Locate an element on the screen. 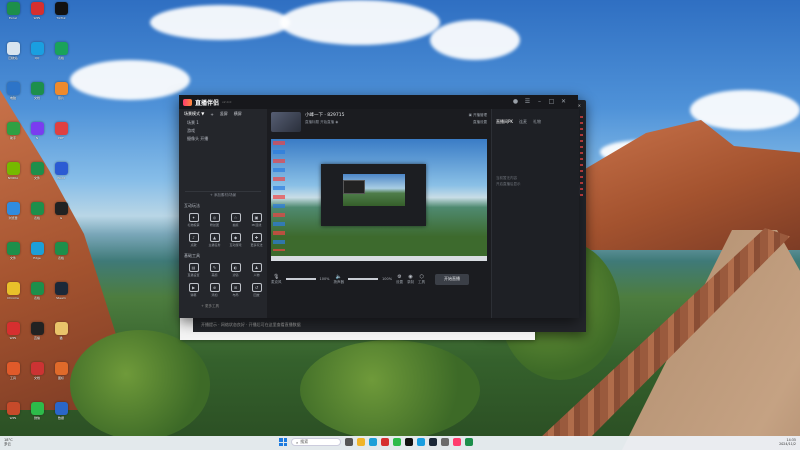  desktop-icon: Steam is located at coordinates (61, 294).